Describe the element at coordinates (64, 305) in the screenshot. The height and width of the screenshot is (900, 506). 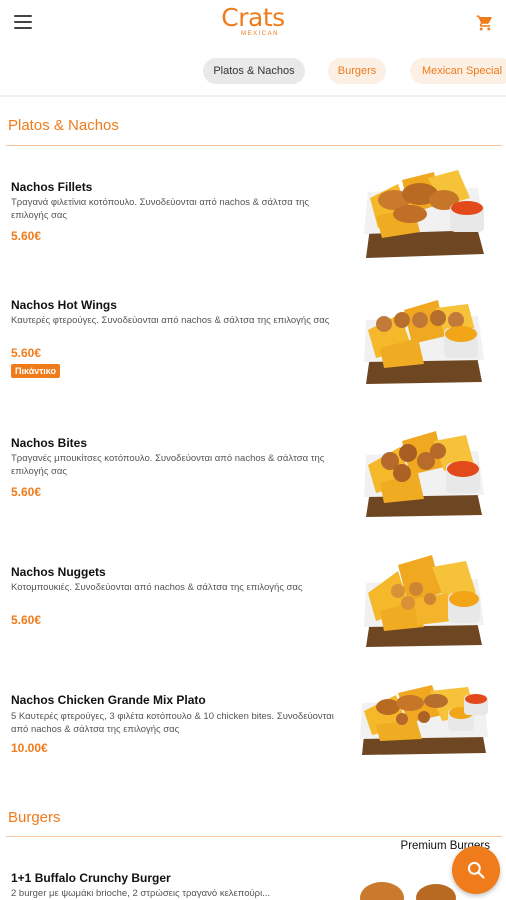
I see `item-name: Nachos Hot Wings` at that location.